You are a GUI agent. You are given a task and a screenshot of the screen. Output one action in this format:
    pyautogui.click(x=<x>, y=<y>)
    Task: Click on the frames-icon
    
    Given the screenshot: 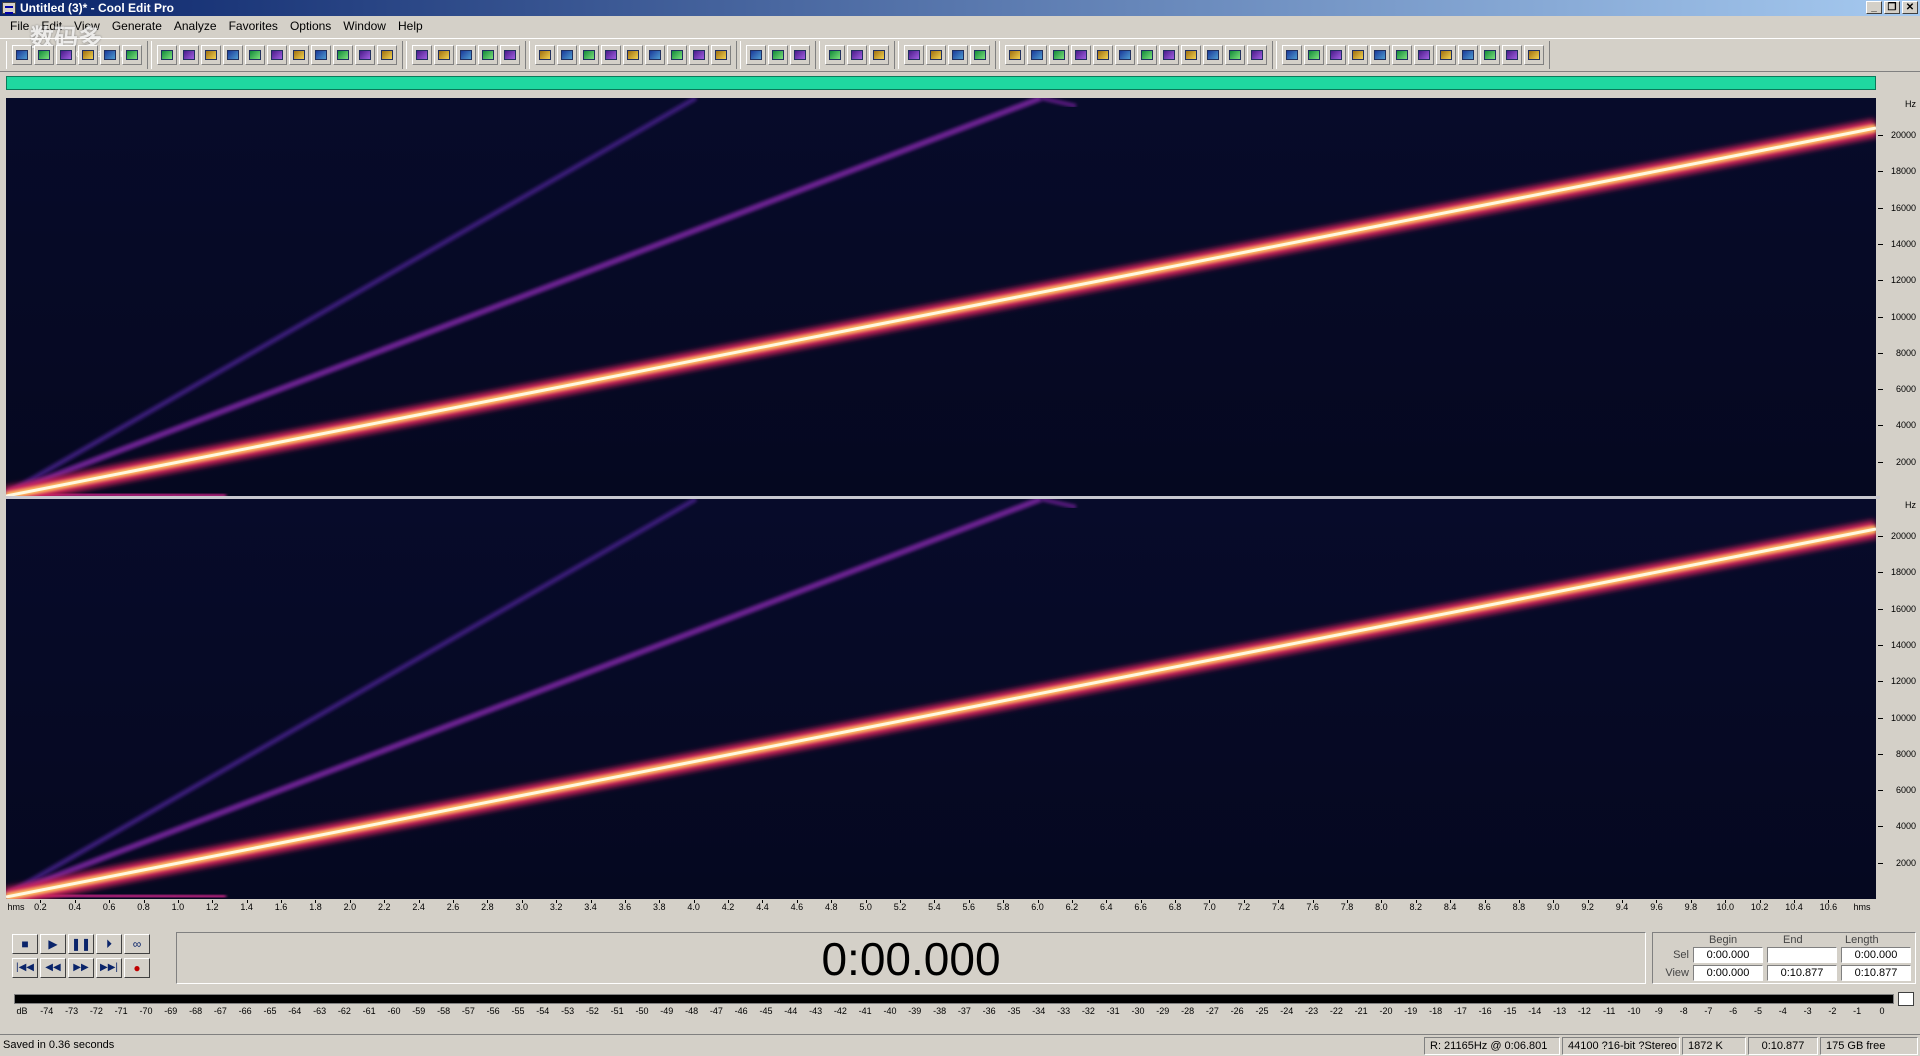 What is the action you would take?
    pyautogui.click(x=699, y=55)
    